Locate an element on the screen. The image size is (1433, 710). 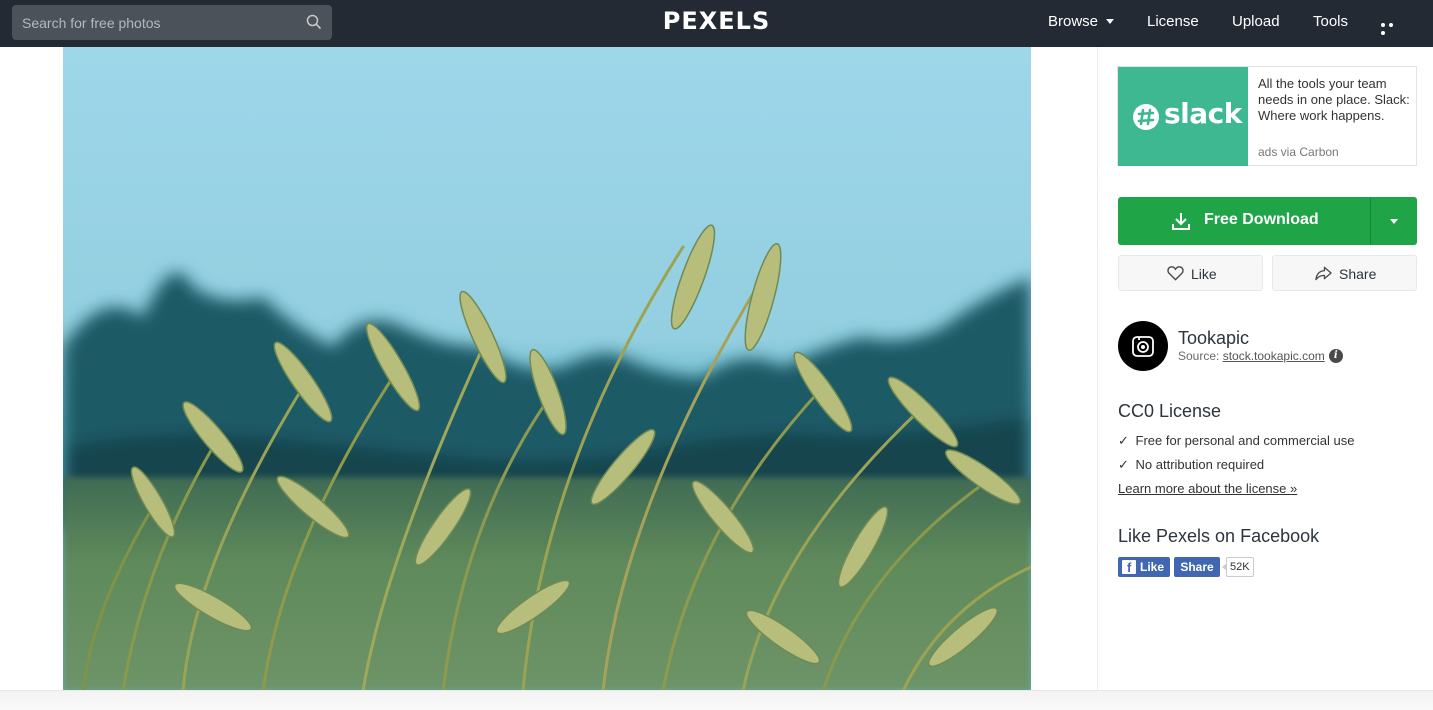
facebook-title: Like Pexels on Facebook is located at coordinates (1219, 536).